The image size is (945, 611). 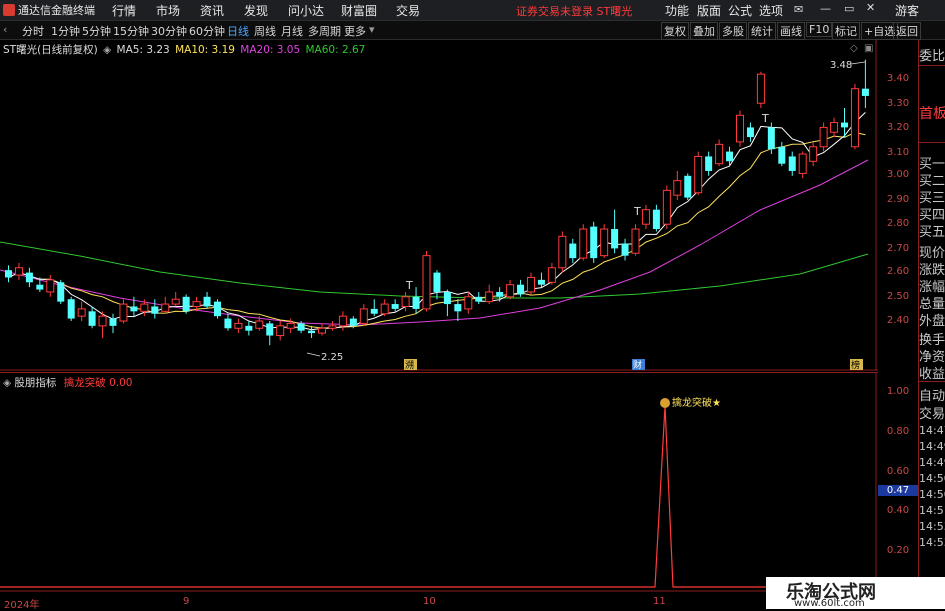 I want to click on low-price-label: 2.25, so click(x=332, y=357).